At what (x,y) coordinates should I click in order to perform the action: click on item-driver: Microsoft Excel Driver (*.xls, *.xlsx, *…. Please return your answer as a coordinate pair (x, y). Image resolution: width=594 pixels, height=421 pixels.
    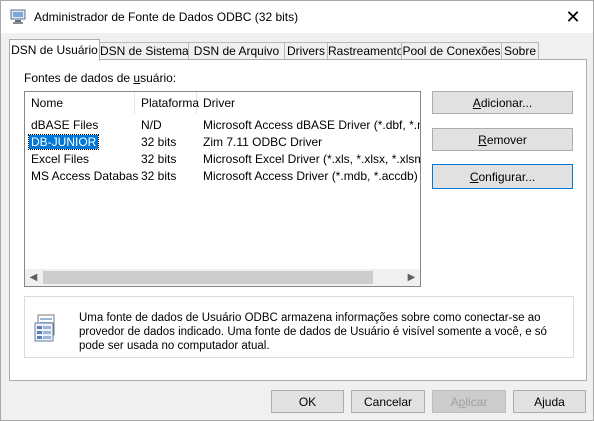
    Looking at the image, I should click on (311, 159).